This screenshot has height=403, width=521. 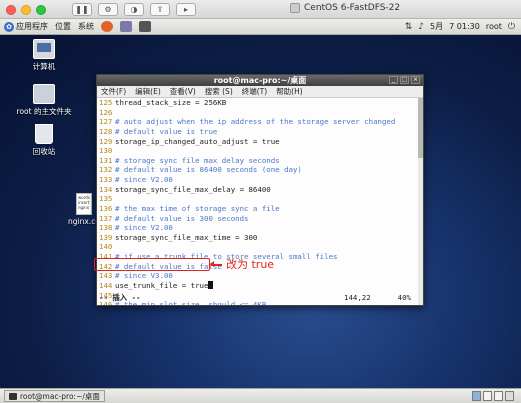 What do you see at coordinates (44, 94) in the screenshot?
I see `home-folder-icon` at bounding box center [44, 94].